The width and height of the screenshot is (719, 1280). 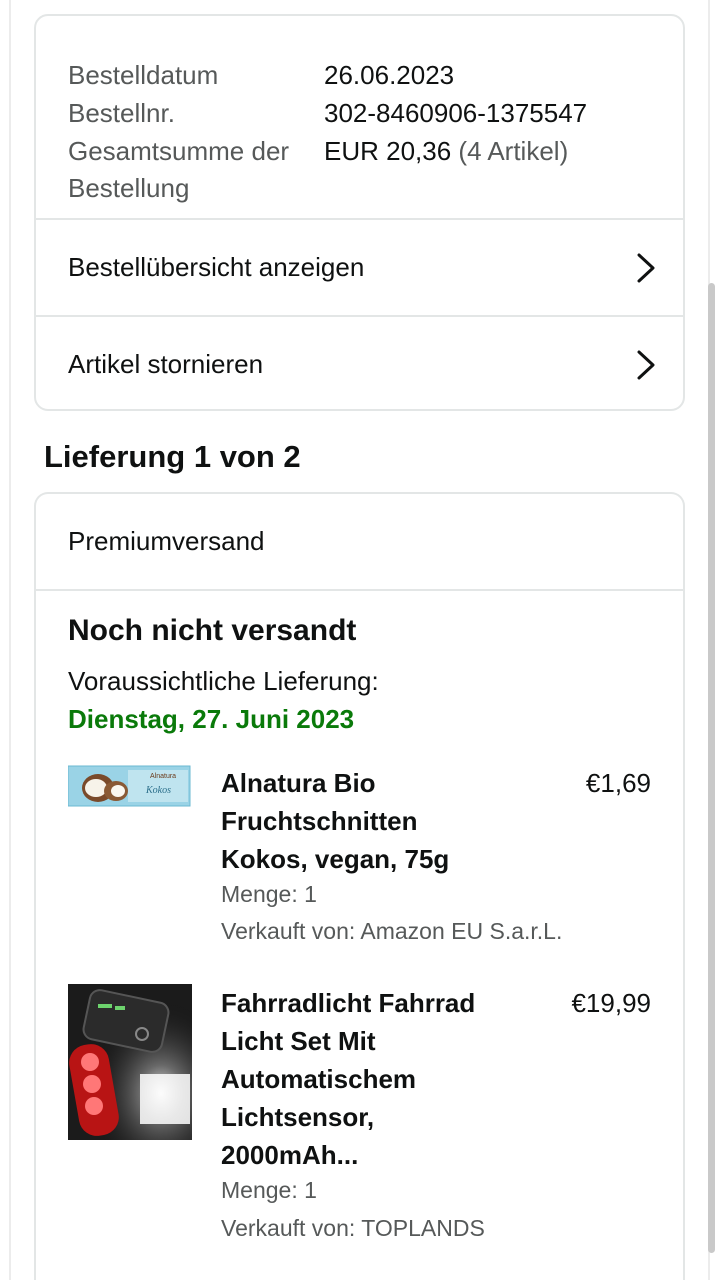 I want to click on shipment-status: Noch nicht versandt, so click(x=212, y=630).